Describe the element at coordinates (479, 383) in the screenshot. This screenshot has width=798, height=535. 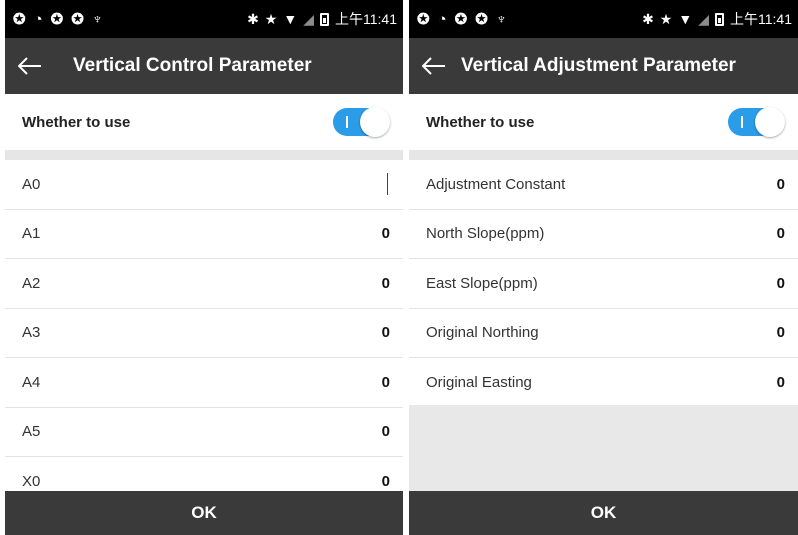
I see `param-label: Original Easting` at that location.